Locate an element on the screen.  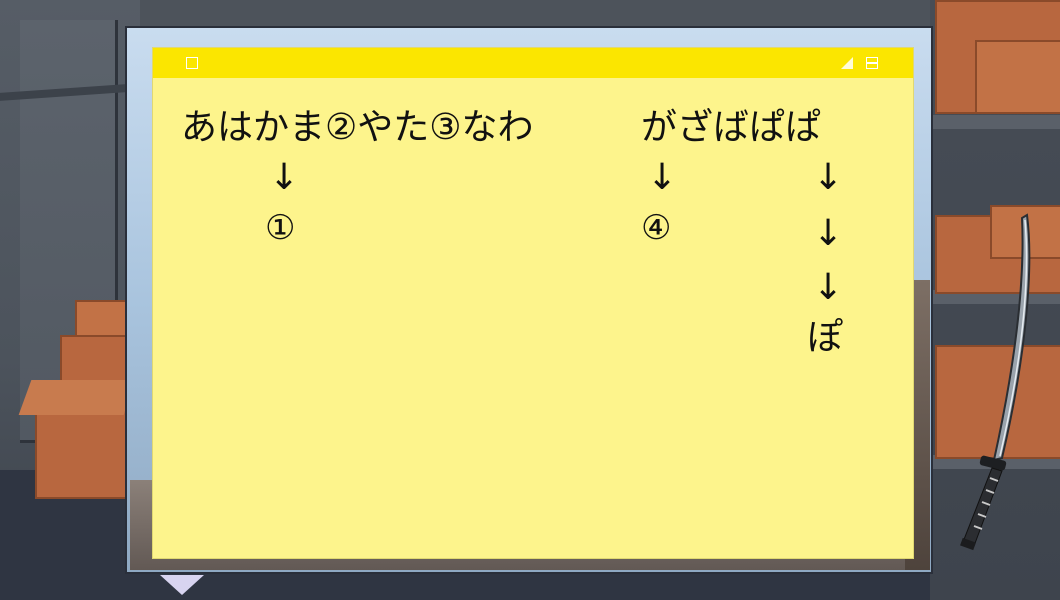
square-icon is located at coordinates (192, 63).